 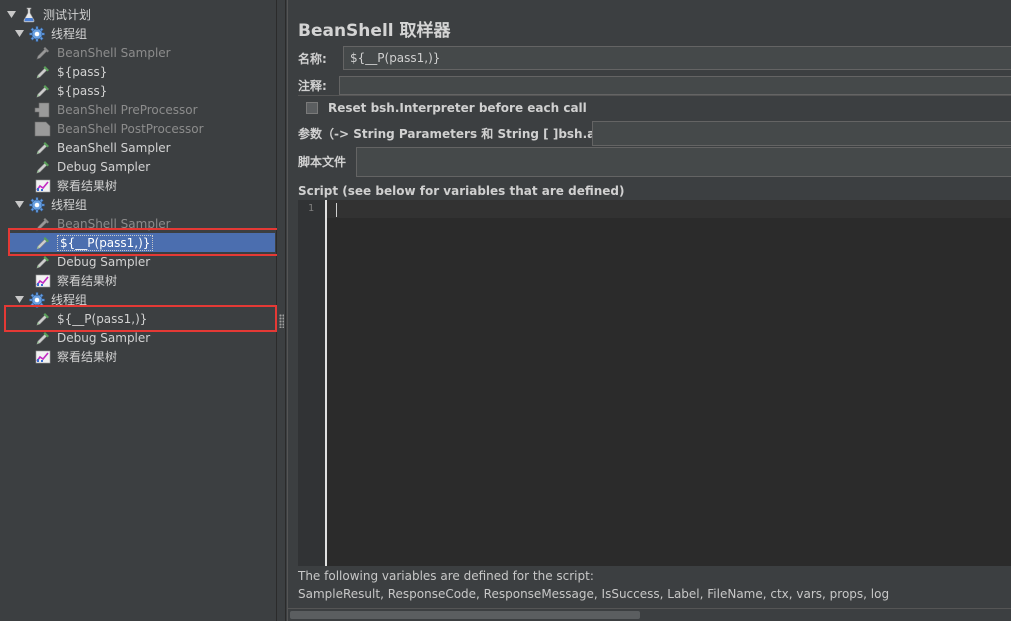 What do you see at coordinates (669, 209) in the screenshot?
I see `current-line-highlight` at bounding box center [669, 209].